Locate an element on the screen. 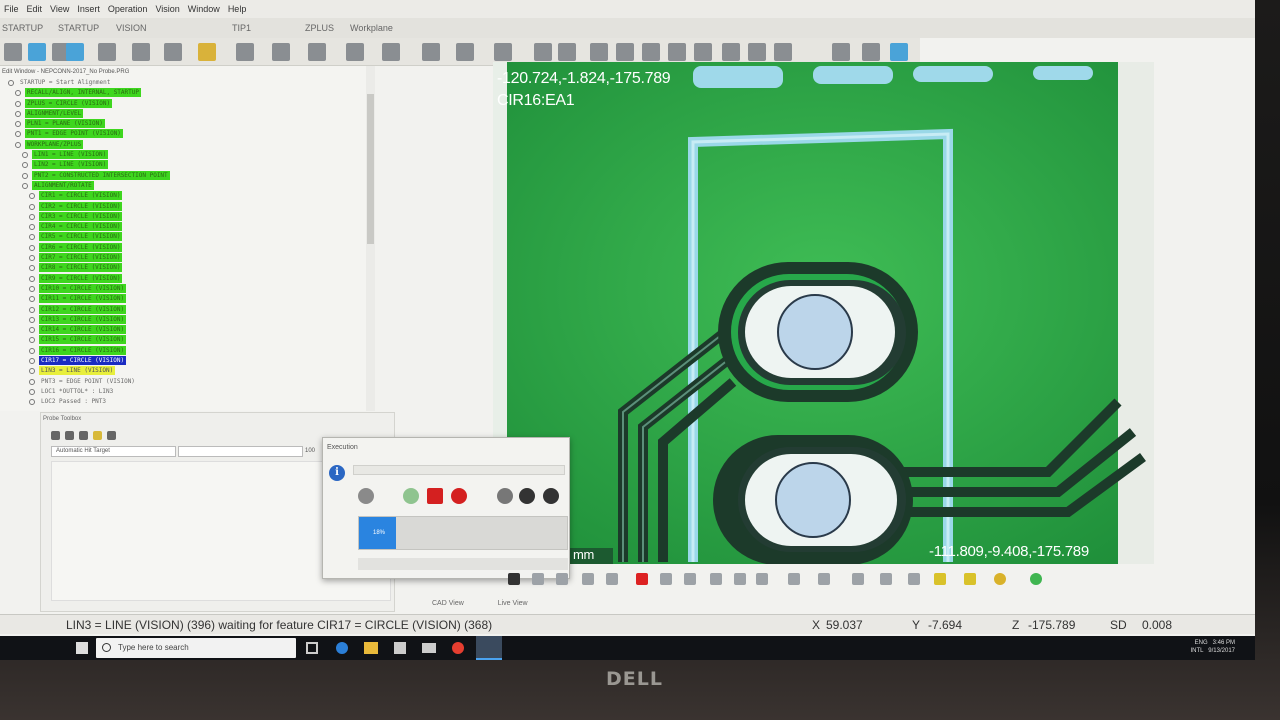  stop-button is located at coordinates (435, 496).